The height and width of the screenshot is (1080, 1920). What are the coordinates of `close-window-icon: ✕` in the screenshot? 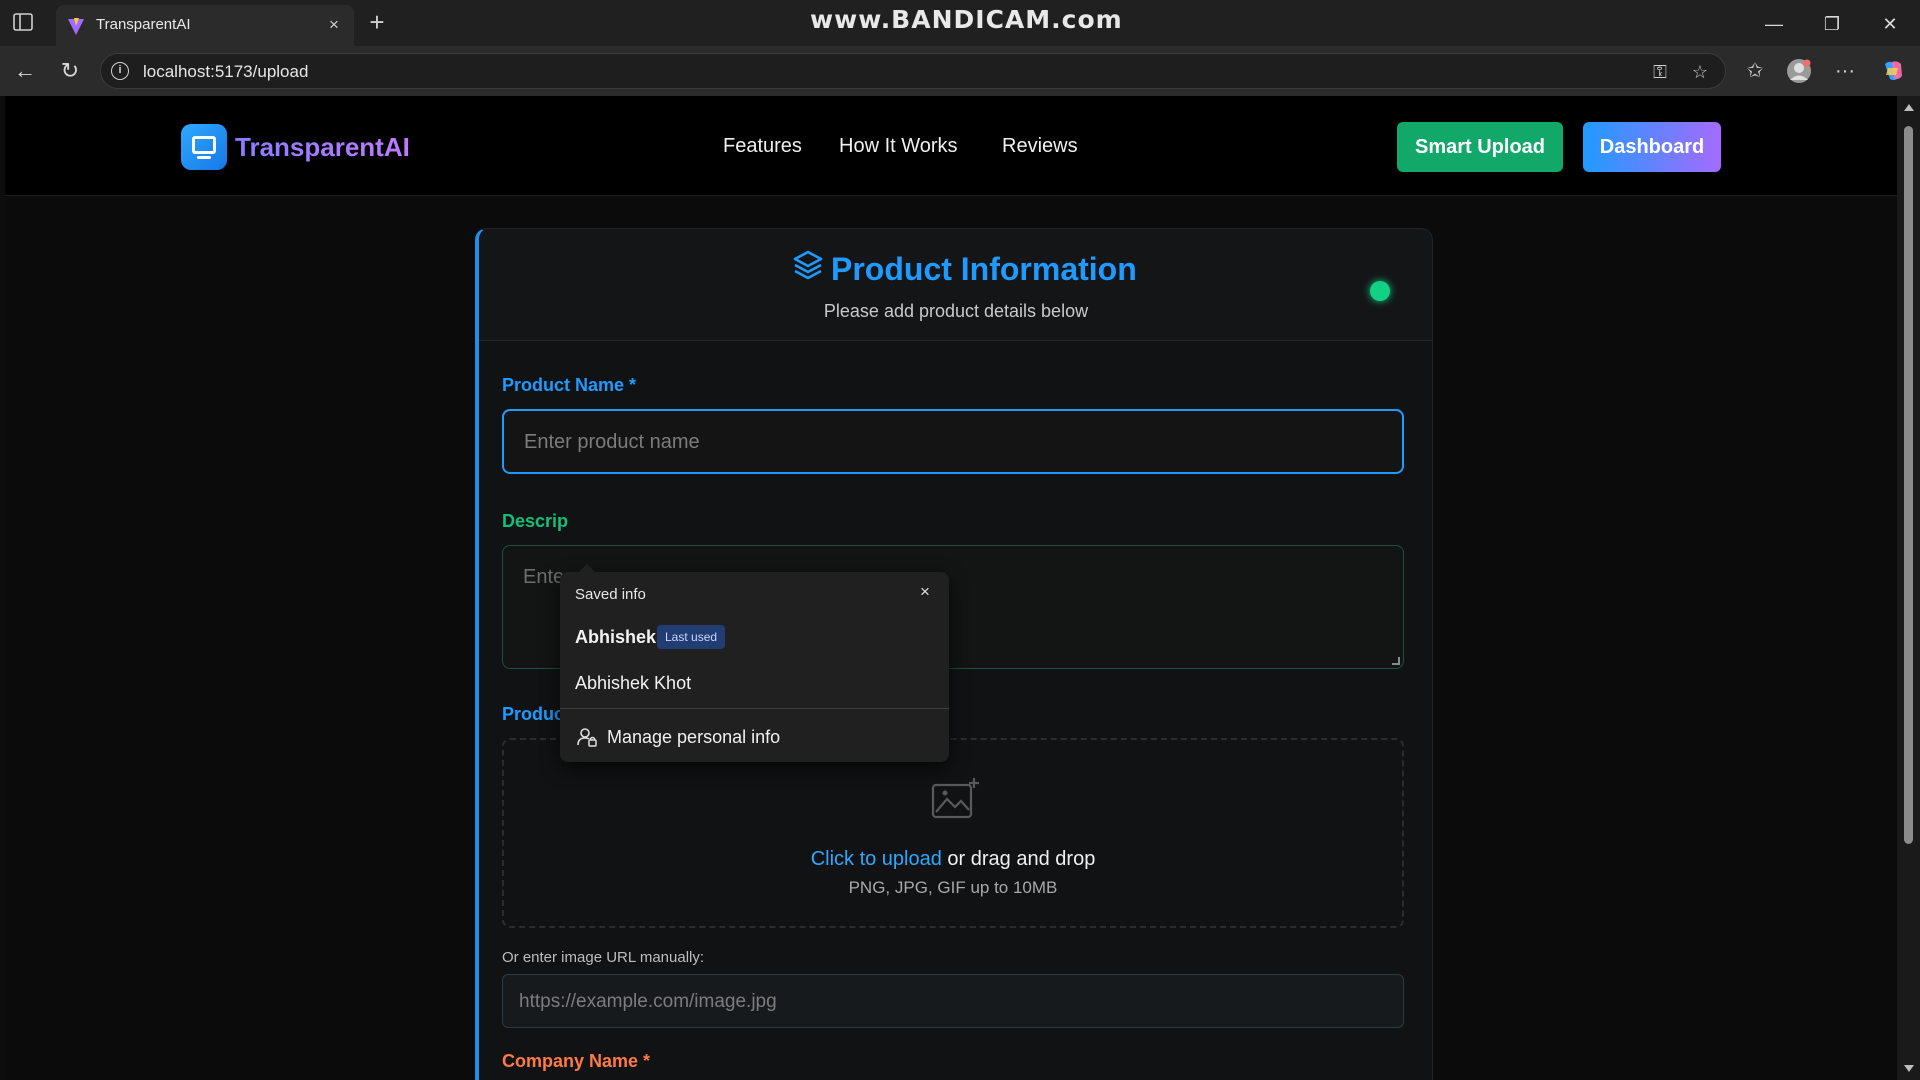 It's located at (1890, 24).